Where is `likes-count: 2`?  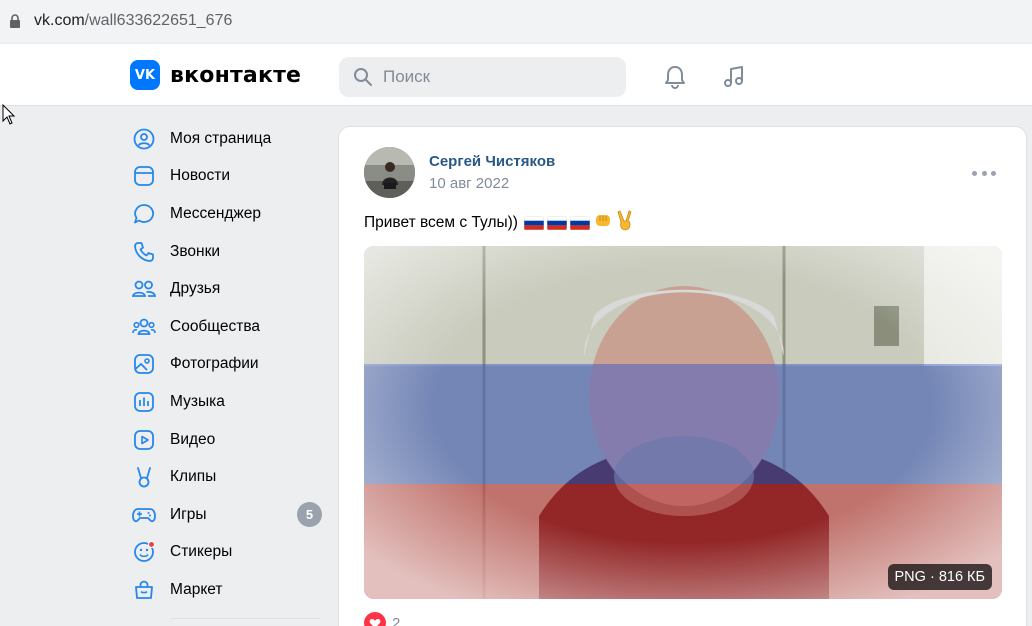 likes-count: 2 is located at coordinates (396, 620).